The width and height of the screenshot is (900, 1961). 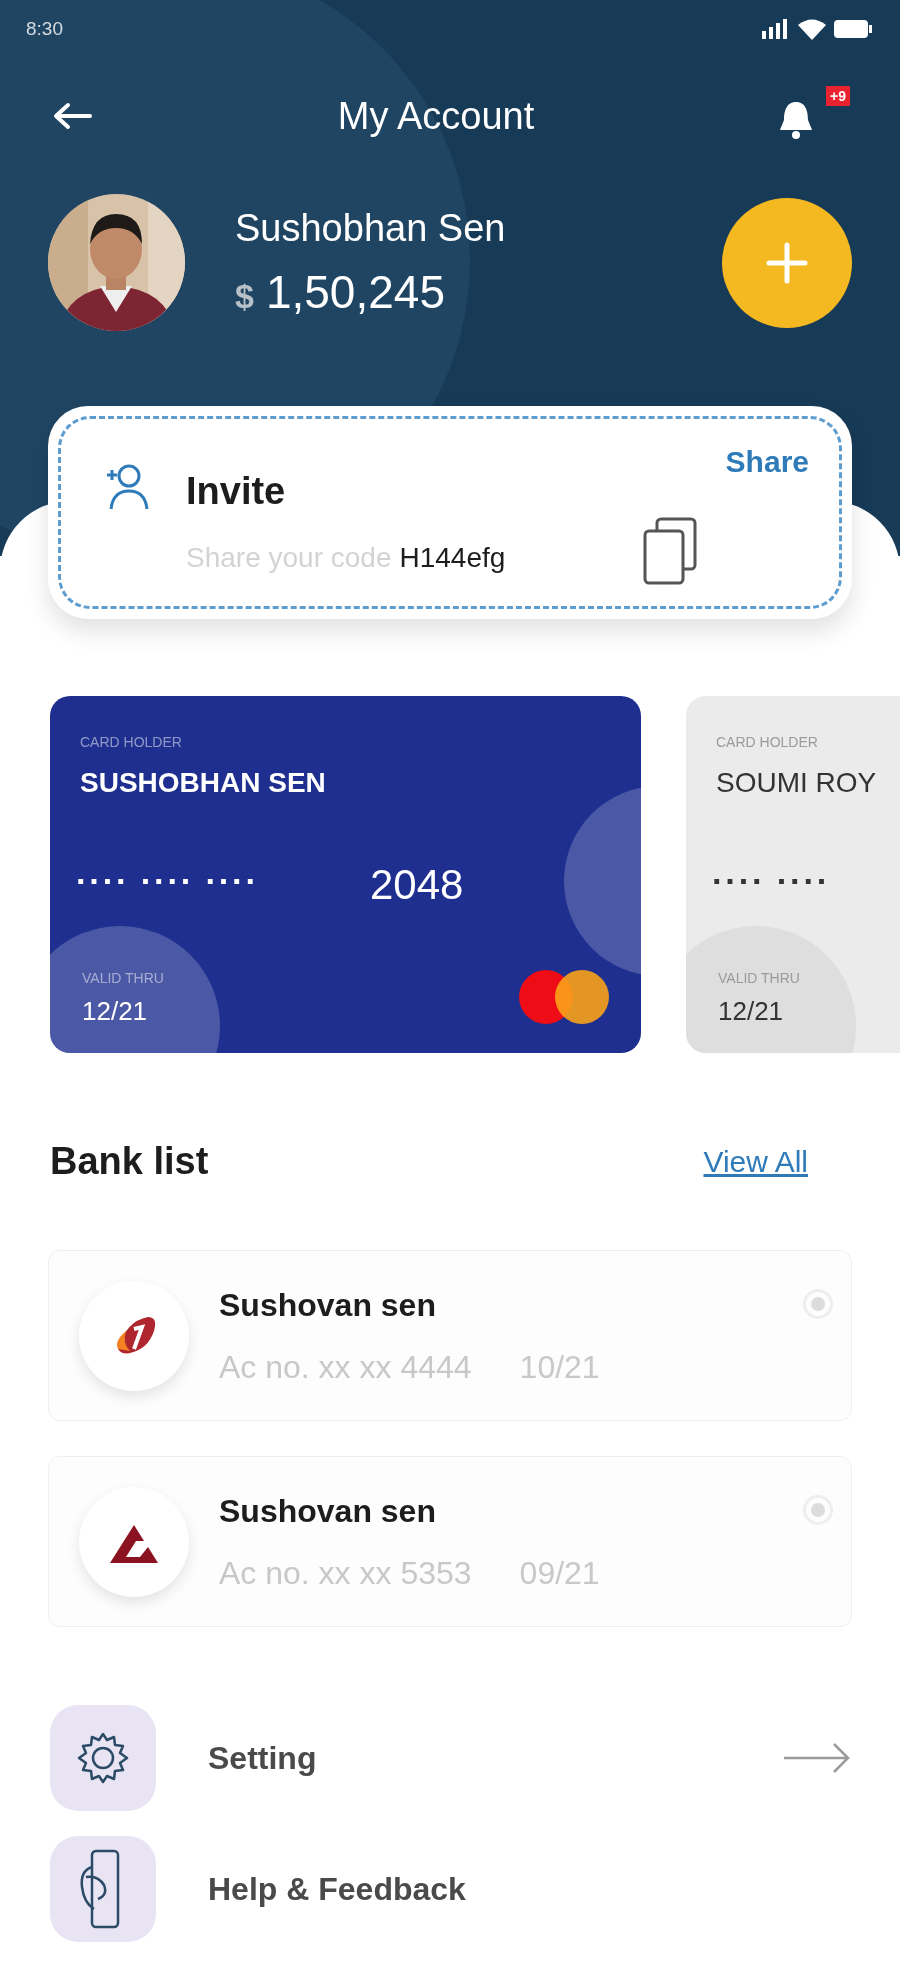 What do you see at coordinates (44, 28) in the screenshot?
I see `status-time: 8:30` at bounding box center [44, 28].